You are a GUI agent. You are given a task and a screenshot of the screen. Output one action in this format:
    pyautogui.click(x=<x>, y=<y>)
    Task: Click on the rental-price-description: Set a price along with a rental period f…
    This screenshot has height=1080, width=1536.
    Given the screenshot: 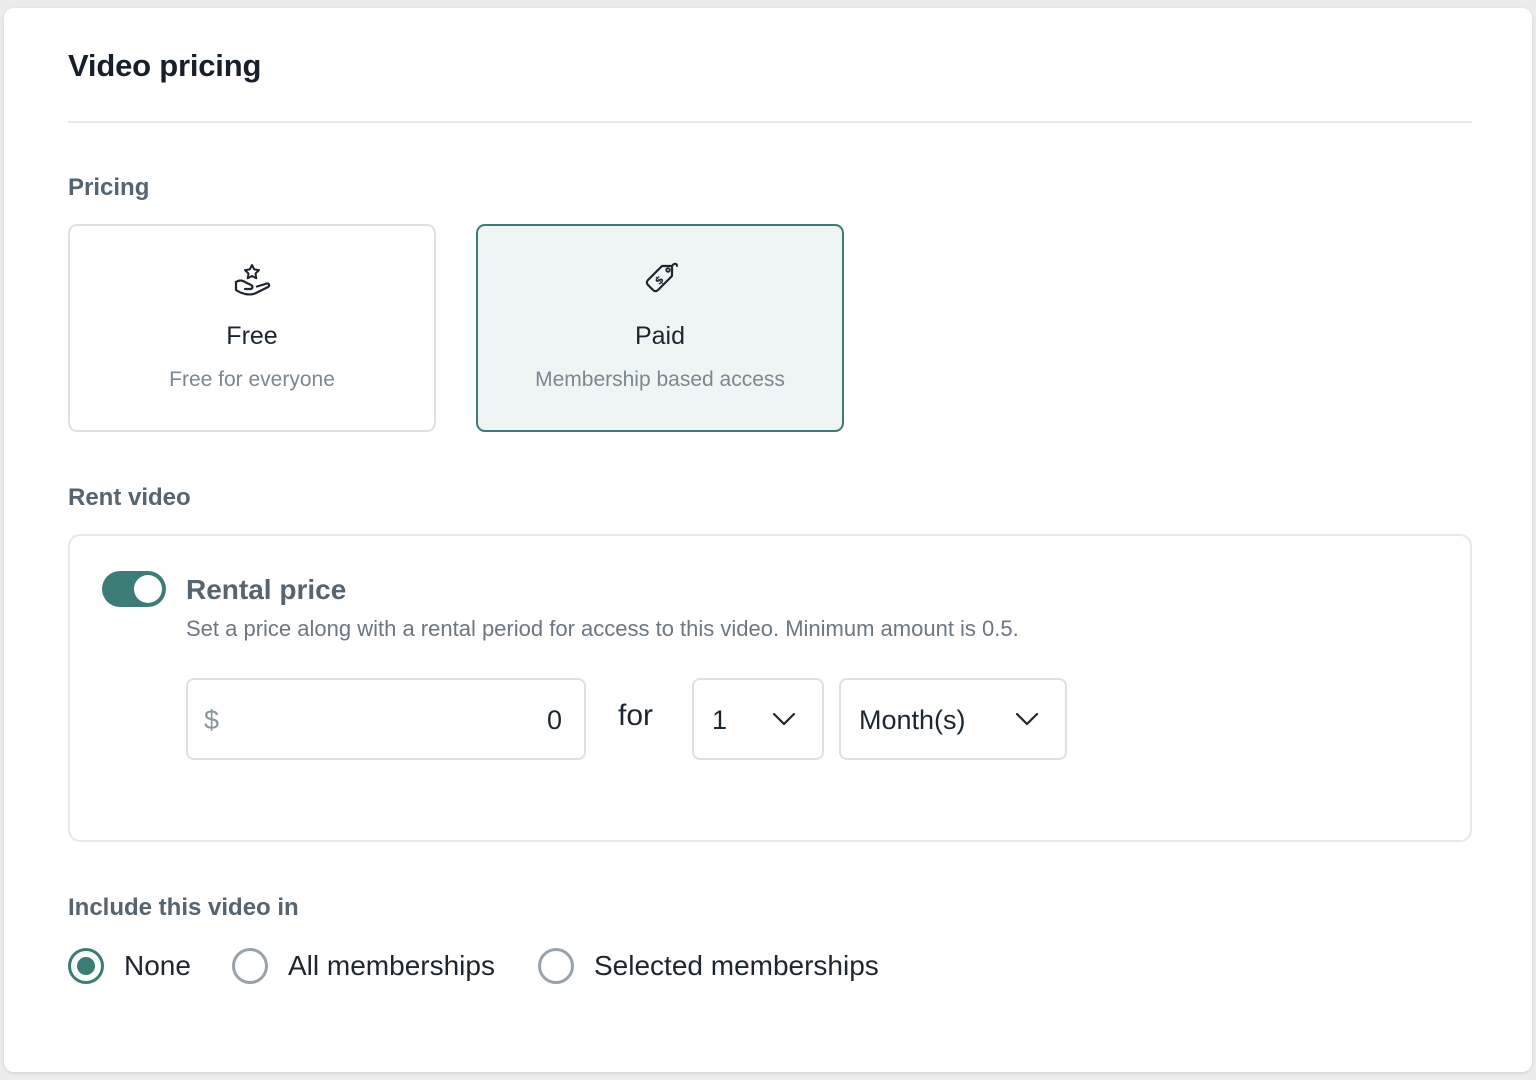 What is the action you would take?
    pyautogui.click(x=602, y=628)
    